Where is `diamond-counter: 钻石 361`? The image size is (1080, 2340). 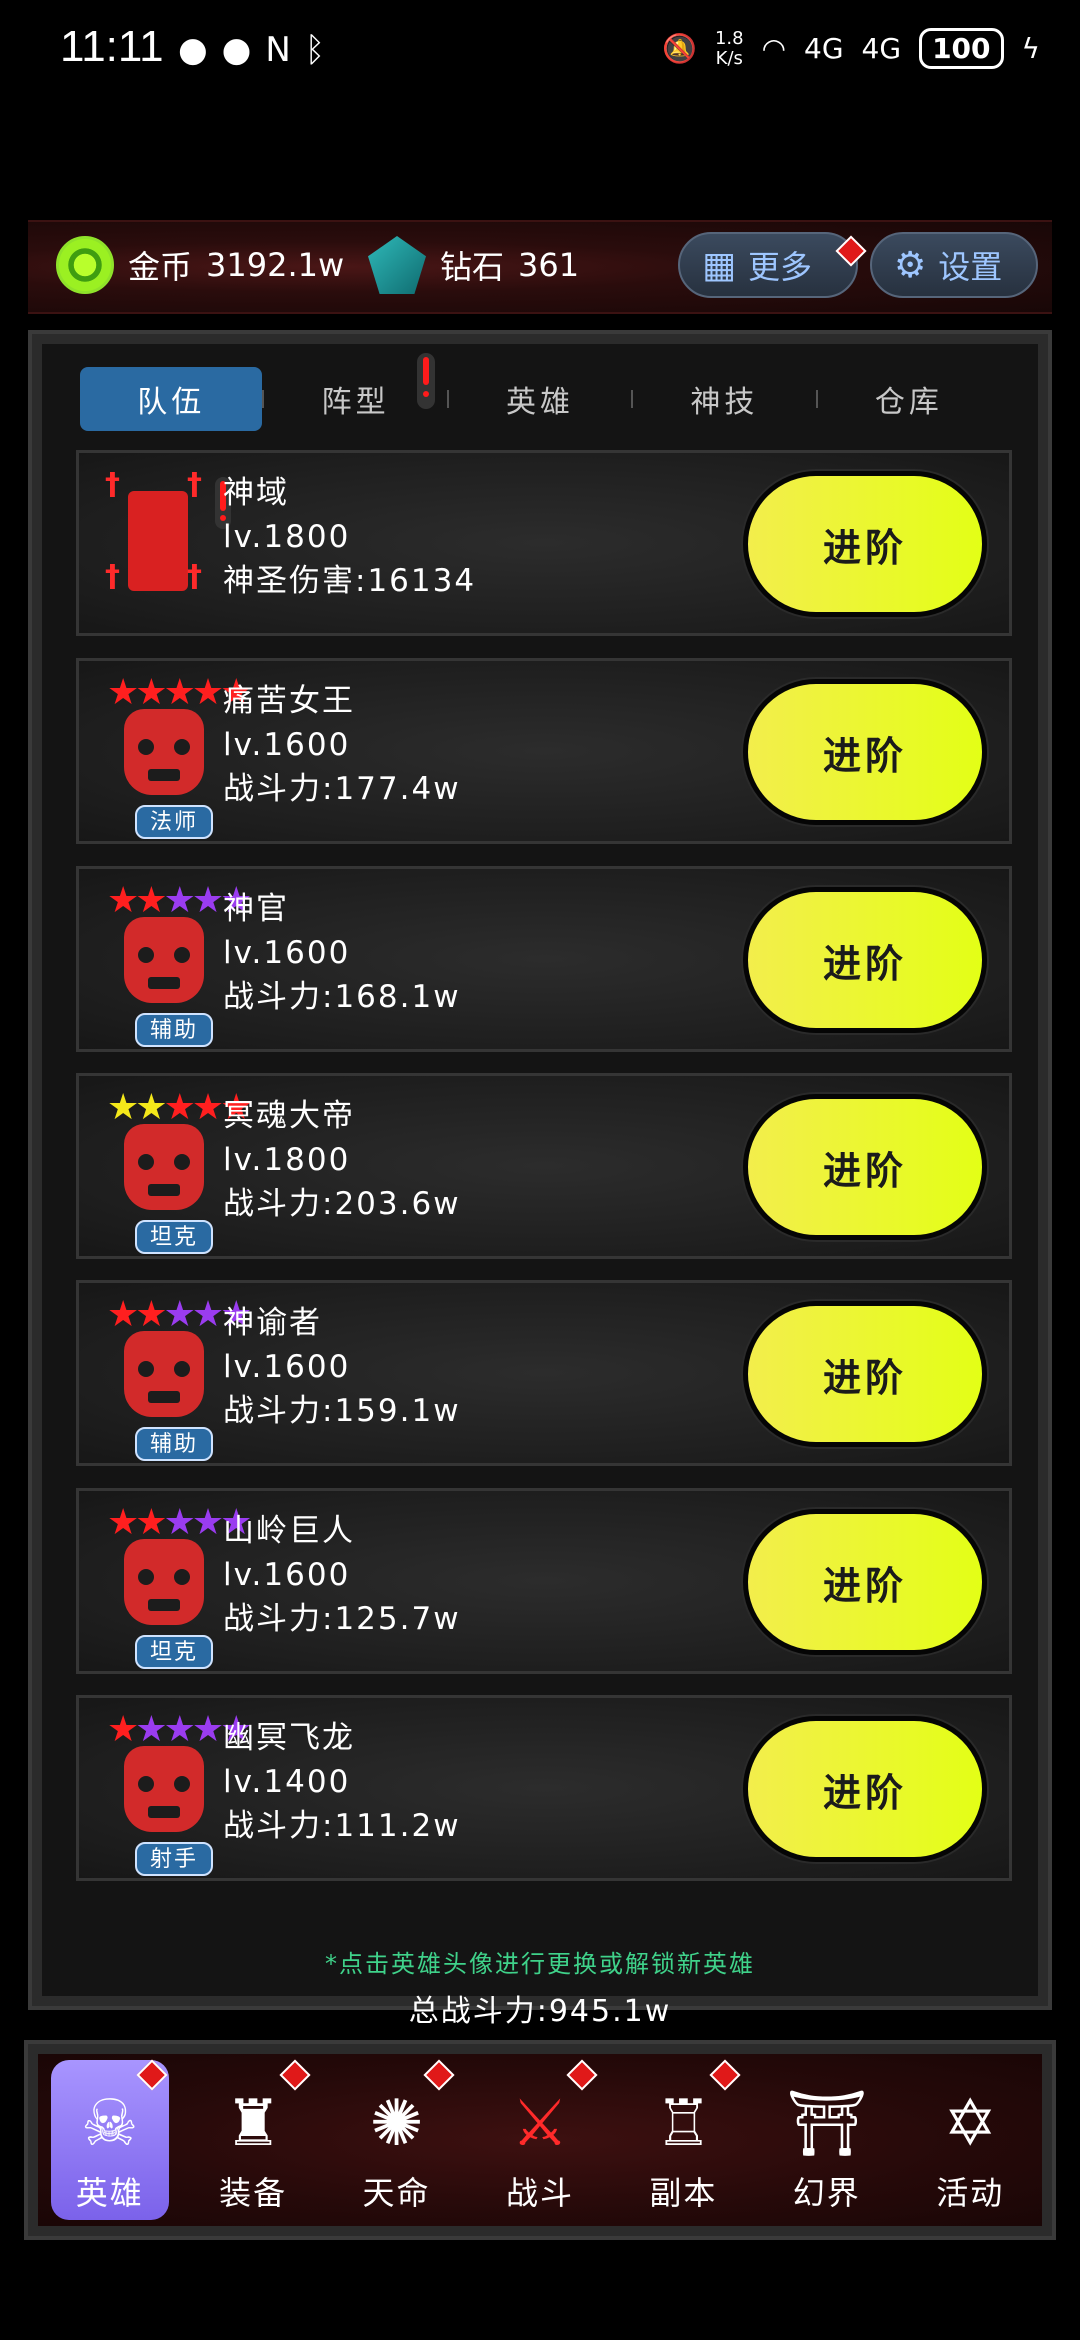 diamond-counter: 钻石 361 is located at coordinates (473, 265).